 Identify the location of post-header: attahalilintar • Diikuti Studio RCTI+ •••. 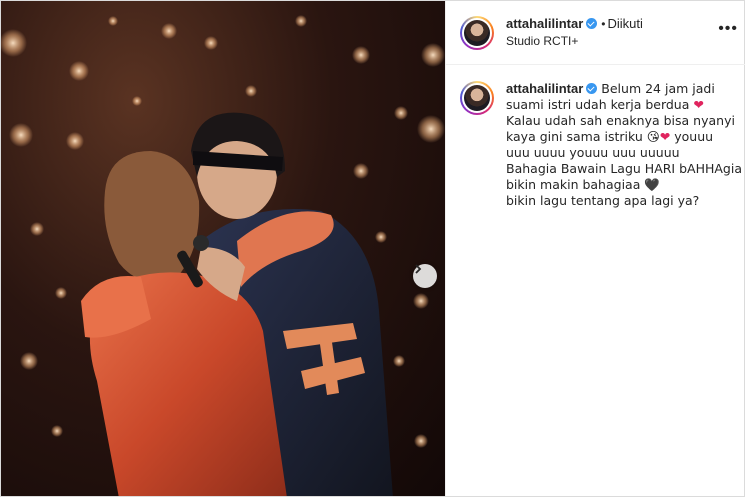
(595, 33).